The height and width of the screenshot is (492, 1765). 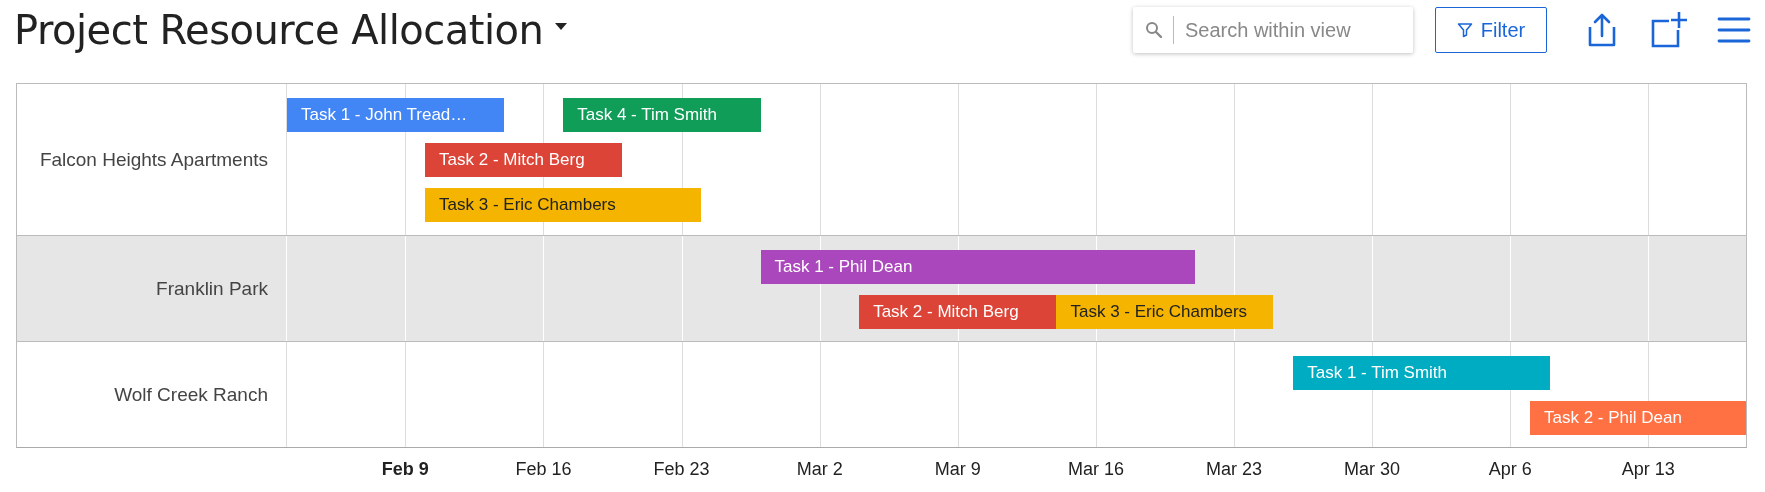 What do you see at coordinates (153, 159) in the screenshot?
I see `row-label: Falcon Heights Apartments` at bounding box center [153, 159].